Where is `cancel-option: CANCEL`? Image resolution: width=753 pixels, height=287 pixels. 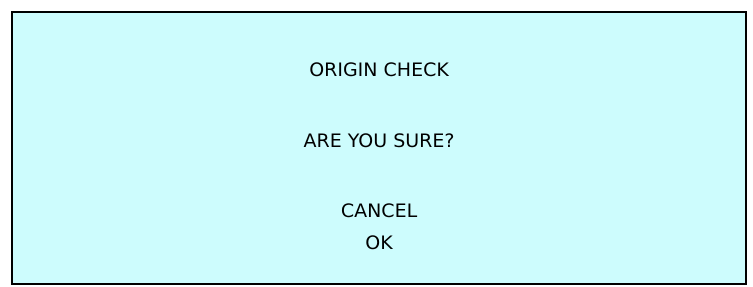
cancel-option: CANCEL is located at coordinates (379, 211).